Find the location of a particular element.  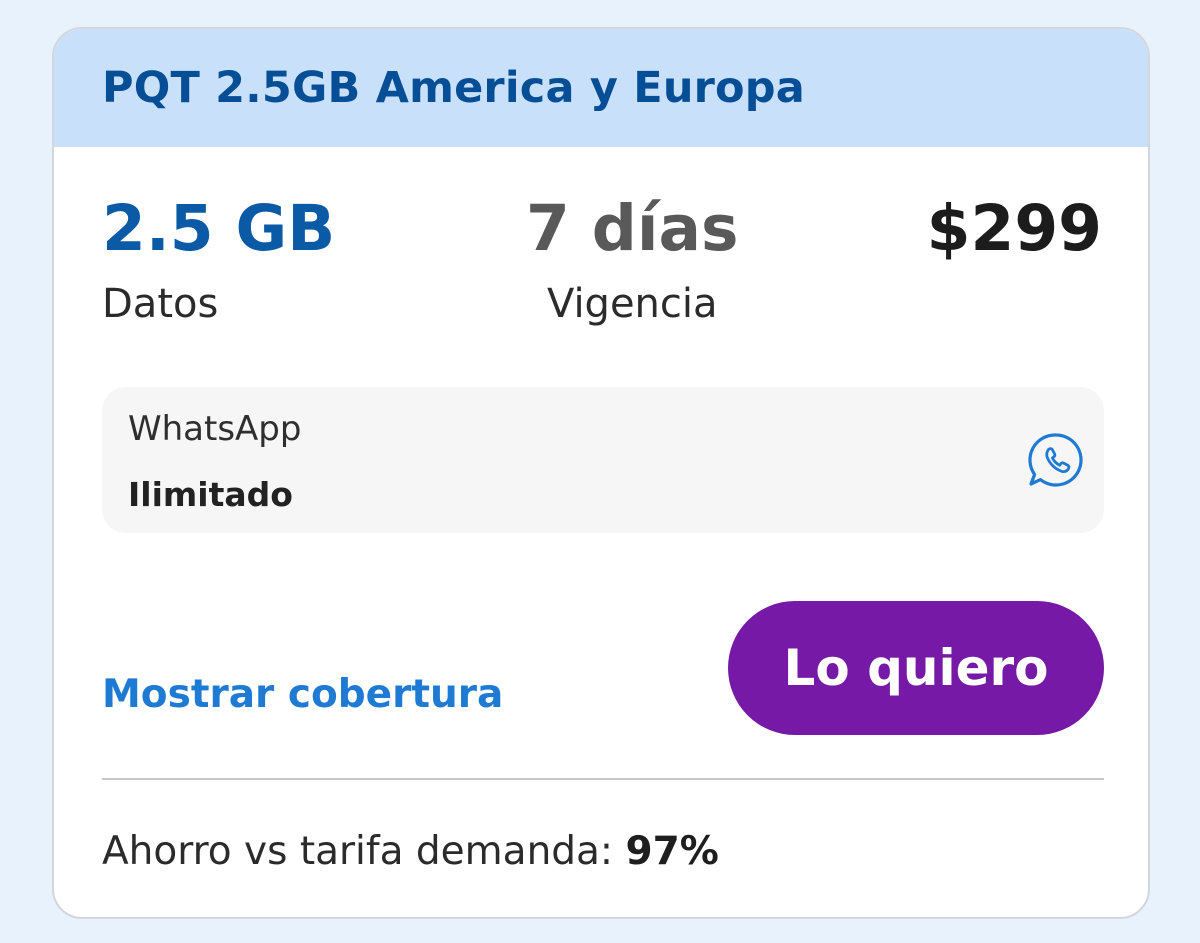

validity-stat: 7 días Vigencia is located at coordinates (632, 260).